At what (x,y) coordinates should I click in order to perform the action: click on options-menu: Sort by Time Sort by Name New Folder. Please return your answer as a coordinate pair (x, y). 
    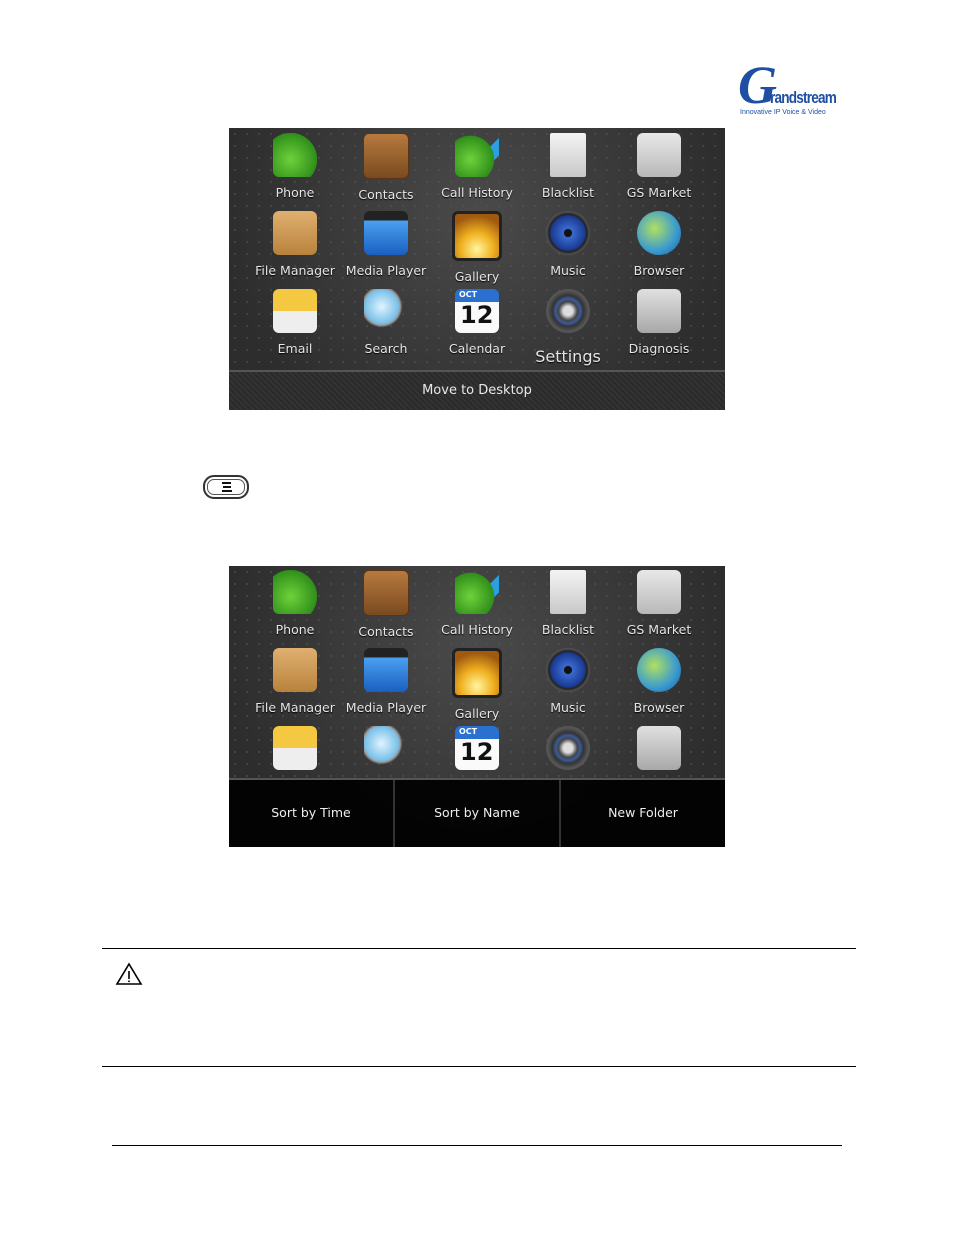
    Looking at the image, I should click on (477, 812).